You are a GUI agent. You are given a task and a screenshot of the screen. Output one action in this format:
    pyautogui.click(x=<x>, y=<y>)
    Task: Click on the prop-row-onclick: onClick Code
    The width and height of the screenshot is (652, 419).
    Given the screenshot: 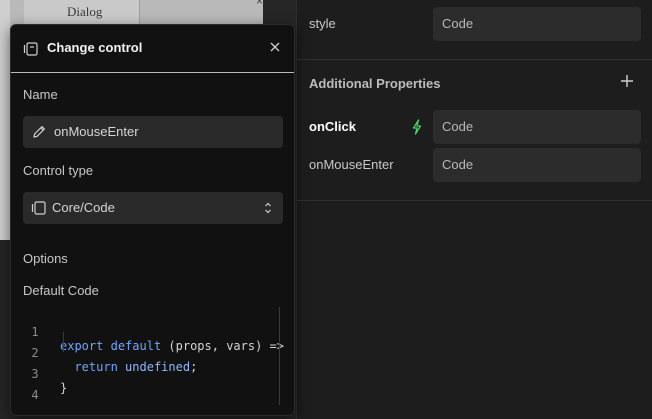 What is the action you would take?
    pyautogui.click(x=474, y=127)
    